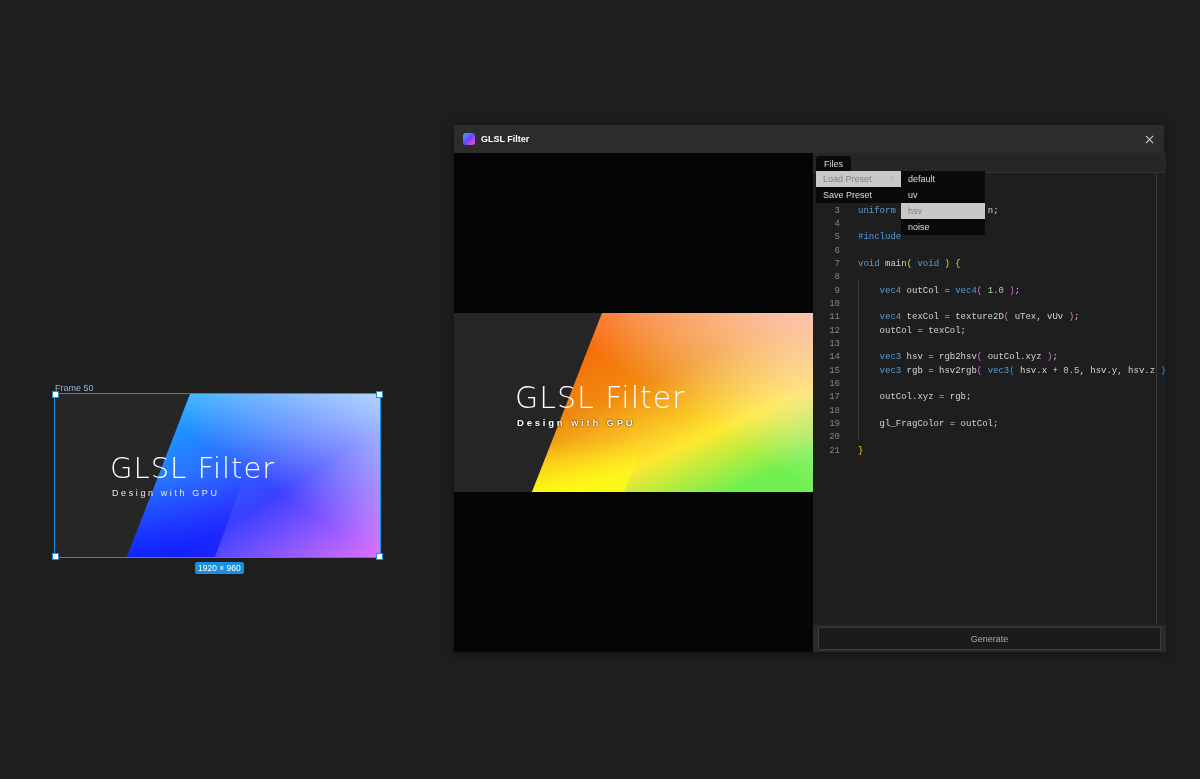 The width and height of the screenshot is (1200, 779). What do you see at coordinates (861, 451) in the screenshot?
I see `code-line: }` at bounding box center [861, 451].